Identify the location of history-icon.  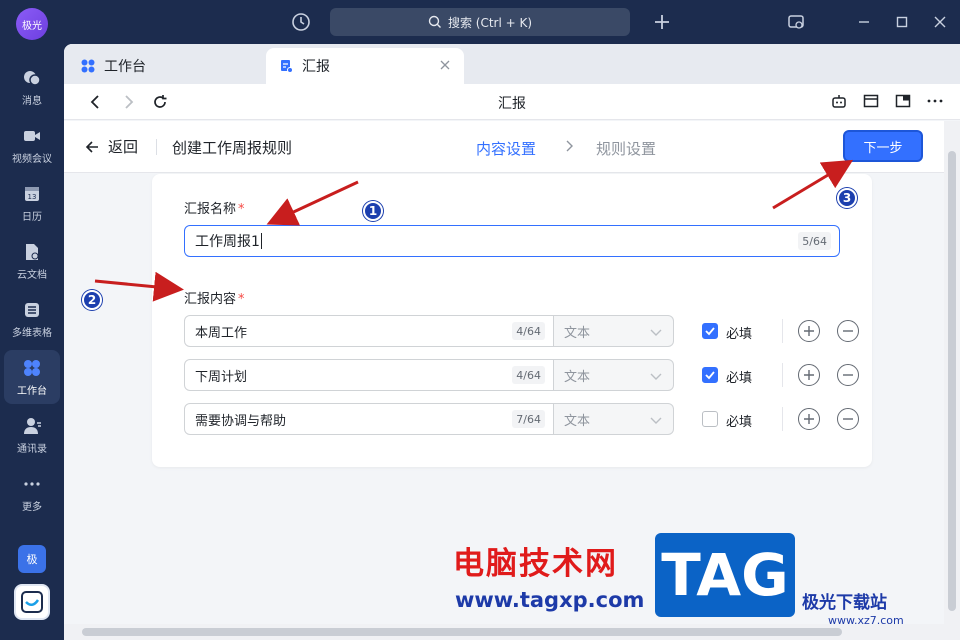
(301, 22).